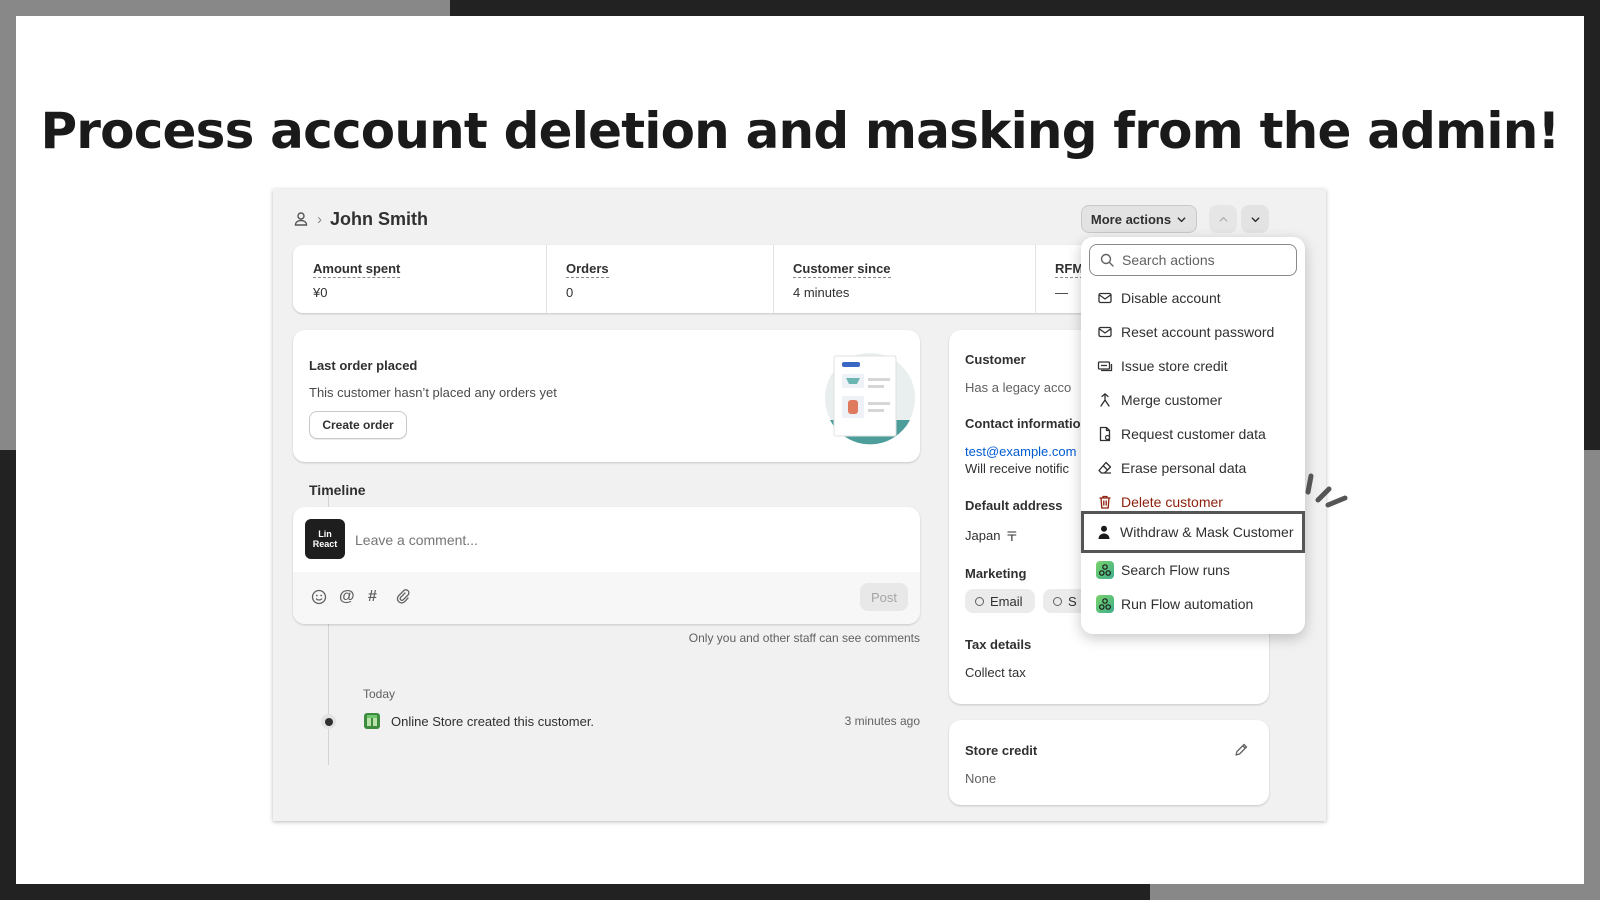 Image resolution: width=1600 pixels, height=900 pixels. Describe the element at coordinates (1105, 468) in the screenshot. I see `eraser-icon` at that location.